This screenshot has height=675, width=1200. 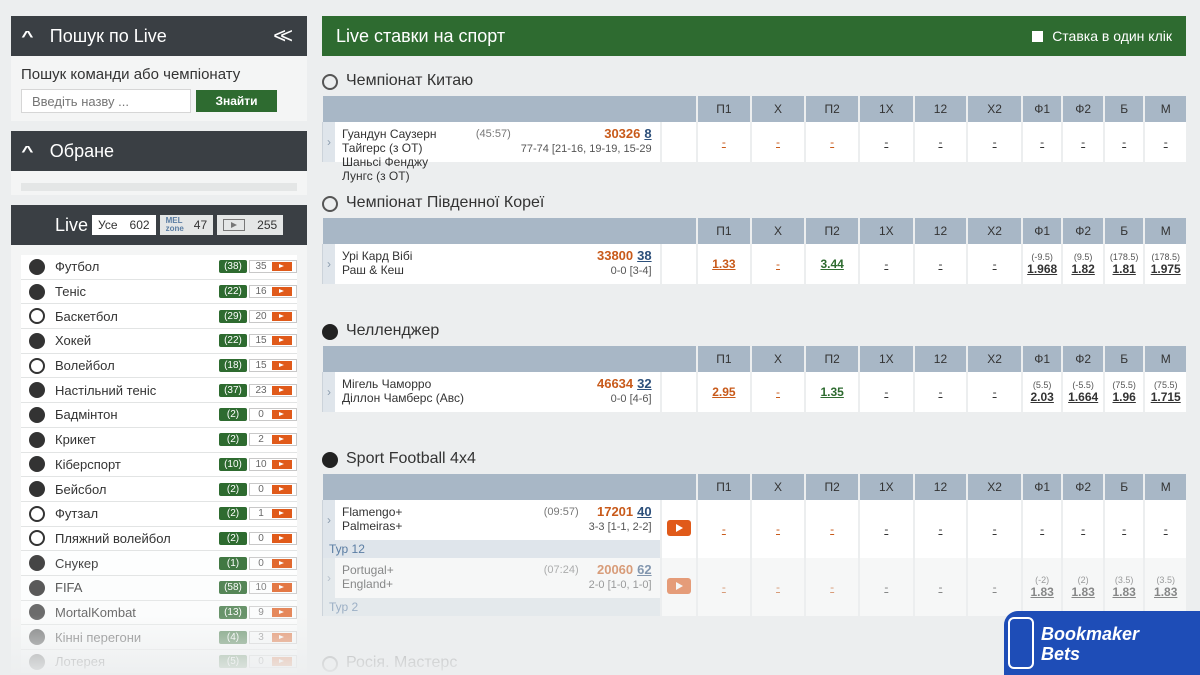 What do you see at coordinates (106, 101) in the screenshot?
I see `search-input` at bounding box center [106, 101].